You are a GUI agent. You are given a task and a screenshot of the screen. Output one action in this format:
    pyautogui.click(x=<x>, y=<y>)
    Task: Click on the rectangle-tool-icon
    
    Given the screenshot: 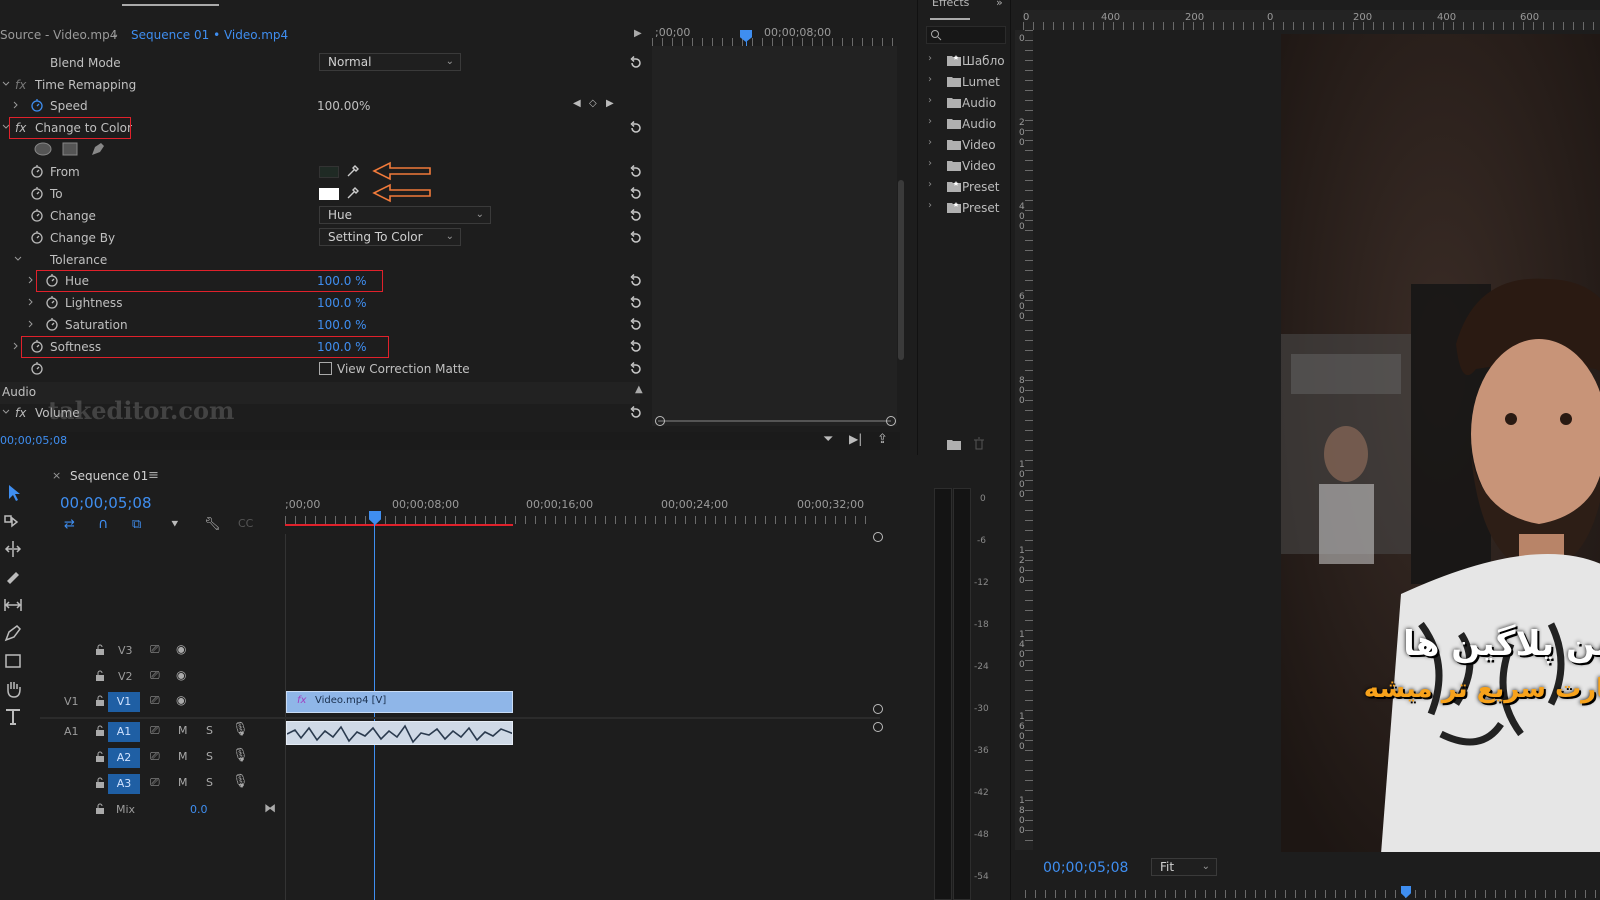 What is the action you would take?
    pyautogui.click(x=13, y=661)
    